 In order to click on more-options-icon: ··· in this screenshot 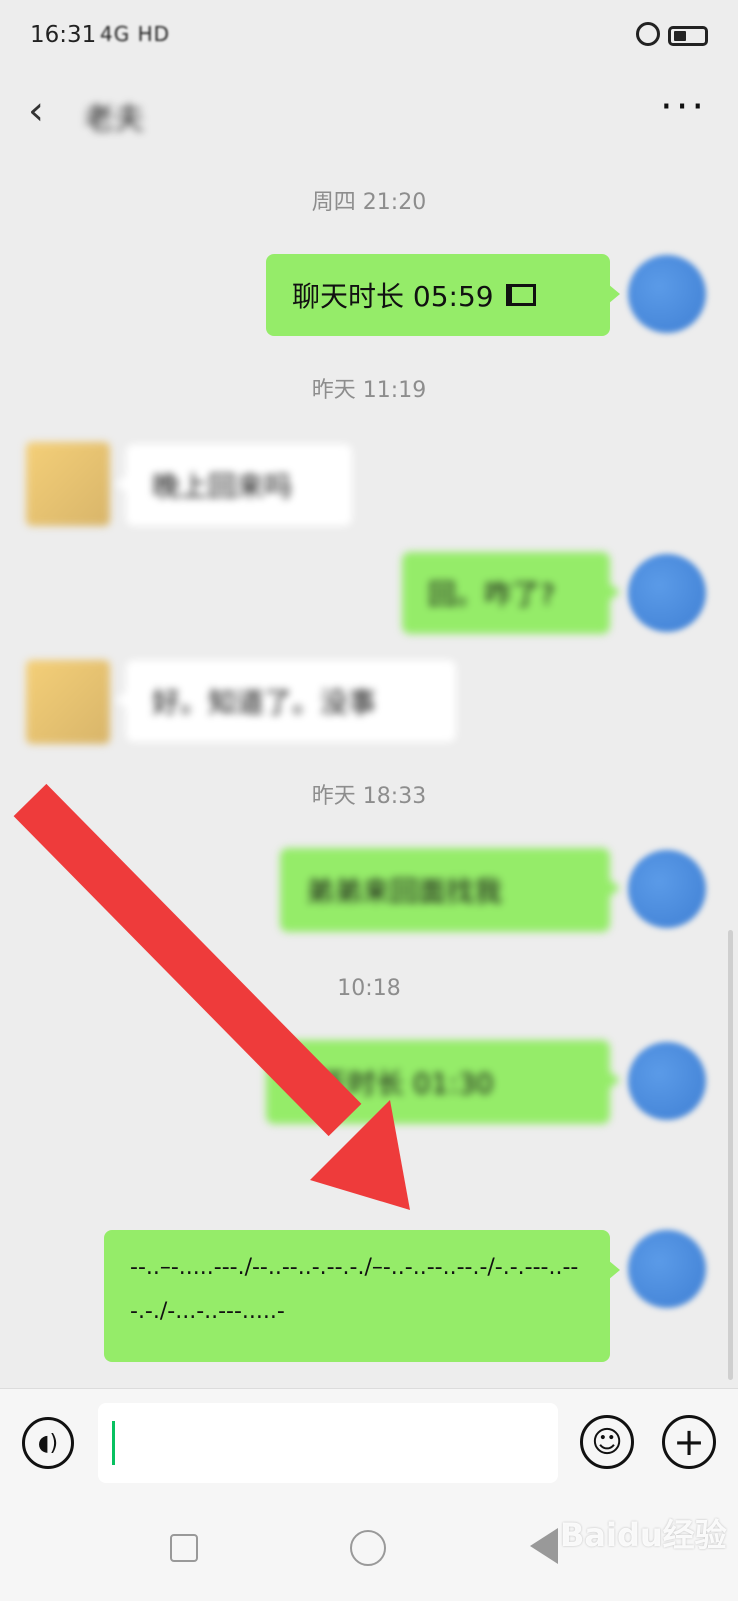, I will do `click(683, 107)`.